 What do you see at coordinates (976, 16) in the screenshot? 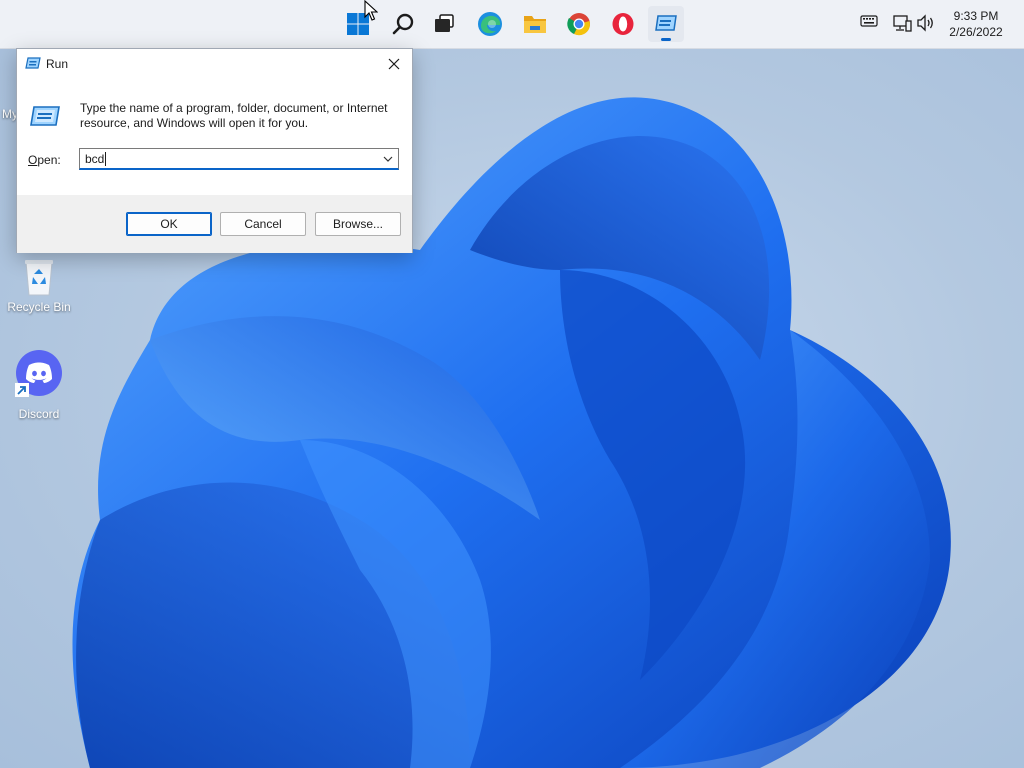
I see `clock-time: 9:33 PM` at bounding box center [976, 16].